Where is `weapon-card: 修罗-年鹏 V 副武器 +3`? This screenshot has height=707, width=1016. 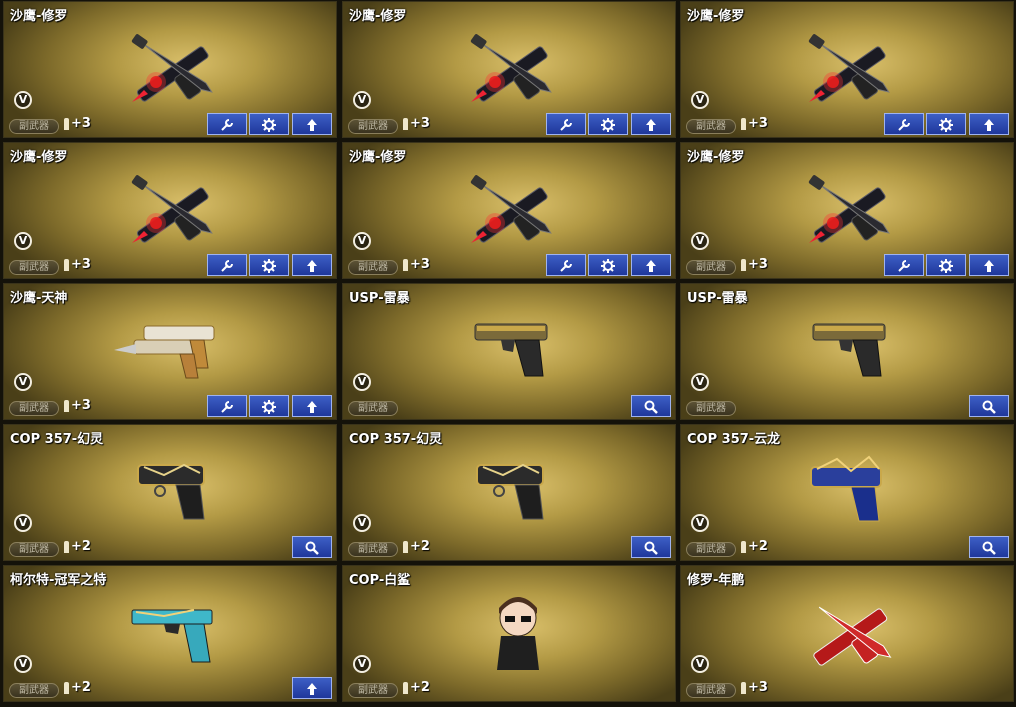
weapon-card: 修罗-年鹏 V 副武器 +3 is located at coordinates (847, 633).